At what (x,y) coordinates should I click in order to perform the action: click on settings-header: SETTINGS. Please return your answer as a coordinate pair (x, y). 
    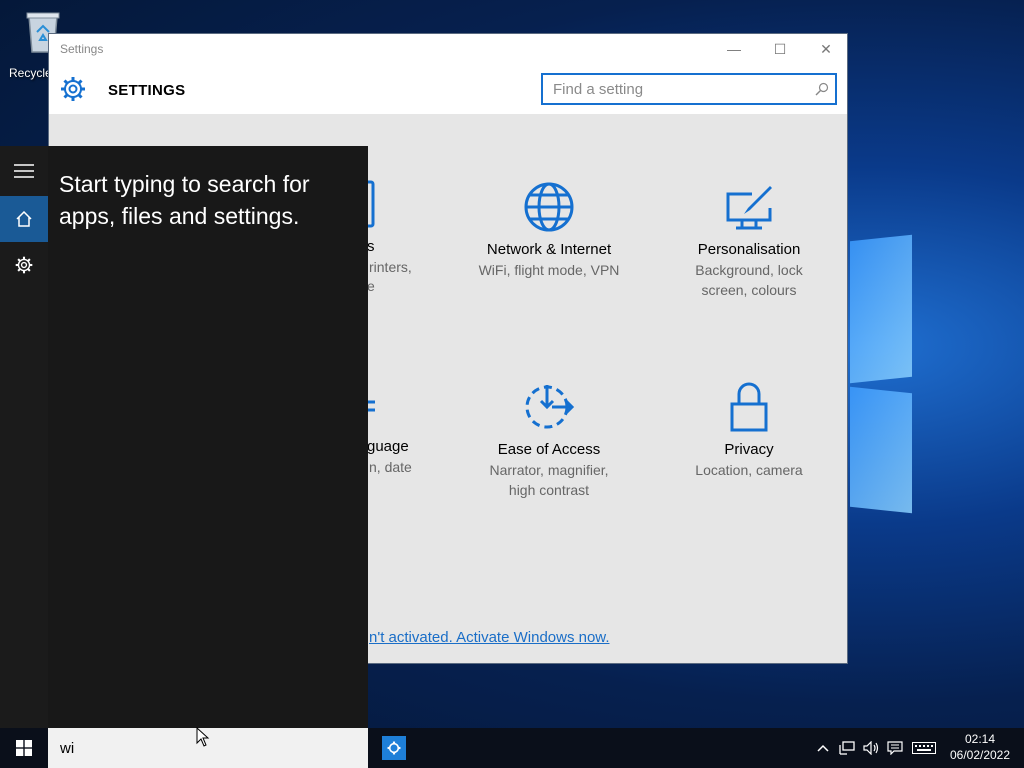
    Looking at the image, I should click on (448, 89).